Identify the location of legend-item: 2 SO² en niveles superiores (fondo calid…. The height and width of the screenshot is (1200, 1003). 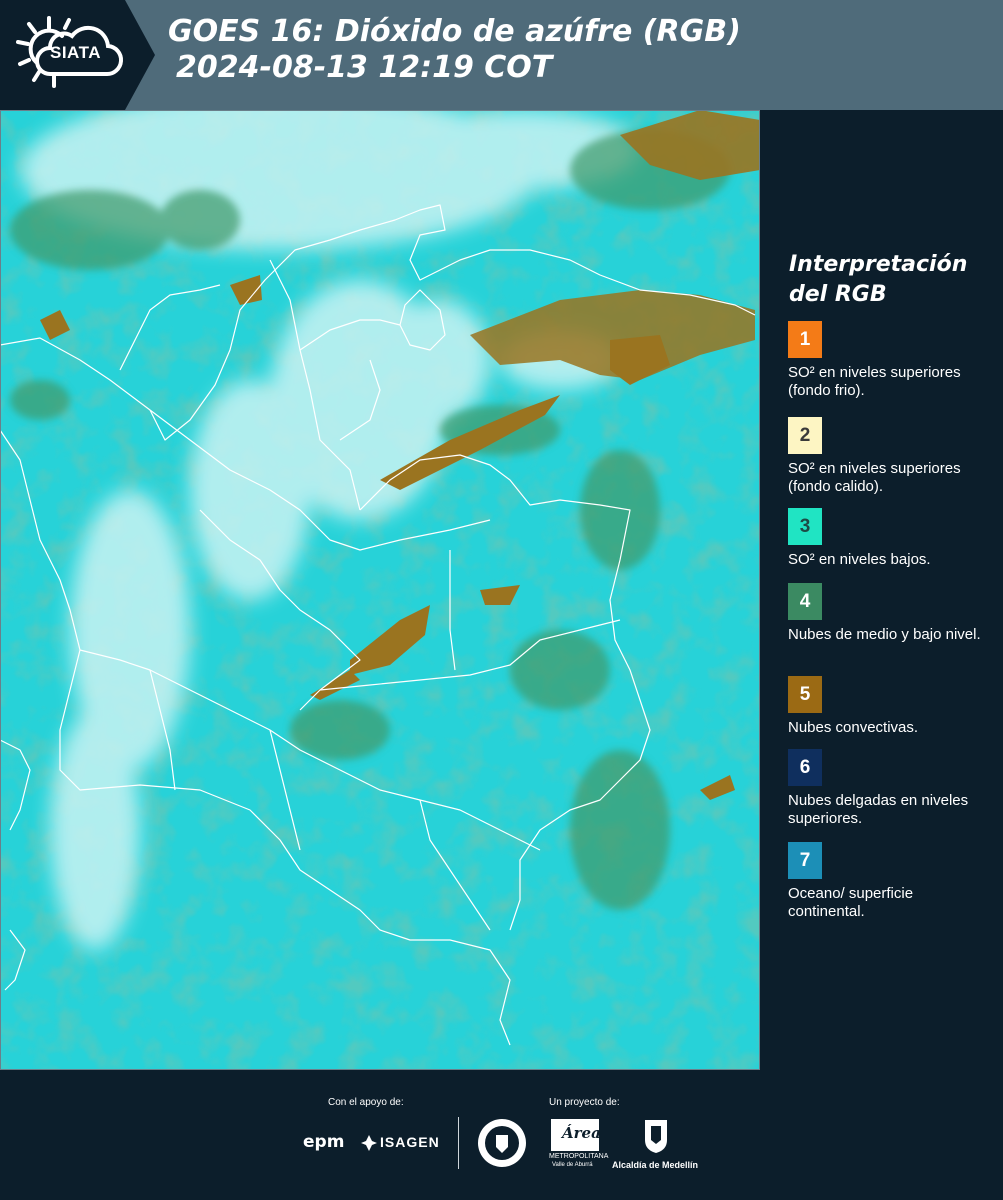
(888, 456).